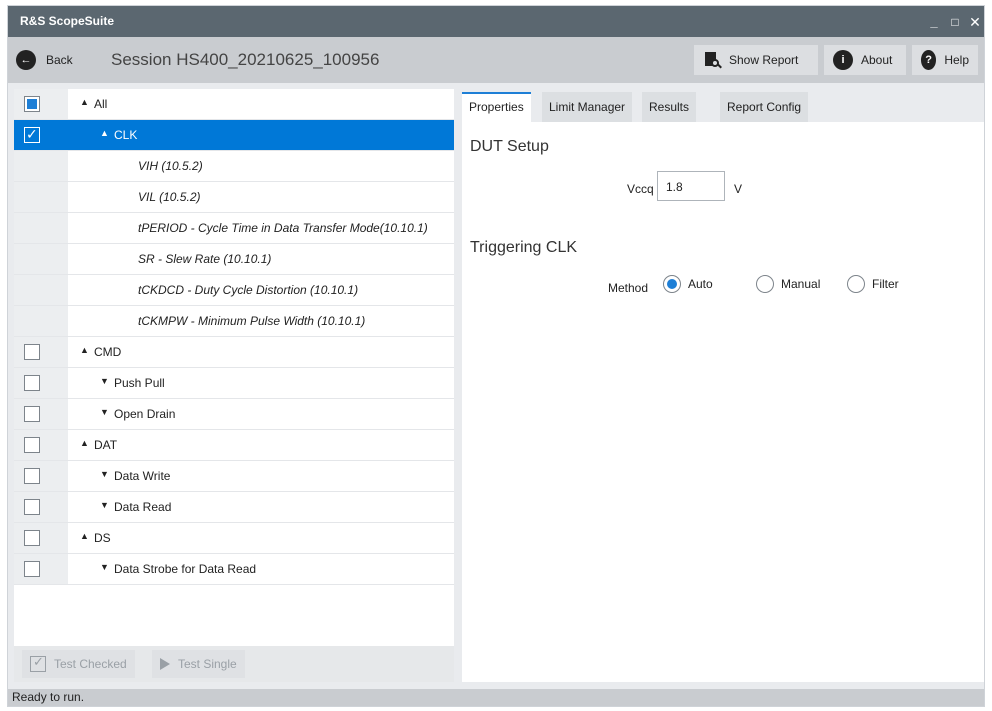 Image resolution: width=992 pixels, height=711 pixels. I want to click on tree-item-label: All, so click(101, 104).